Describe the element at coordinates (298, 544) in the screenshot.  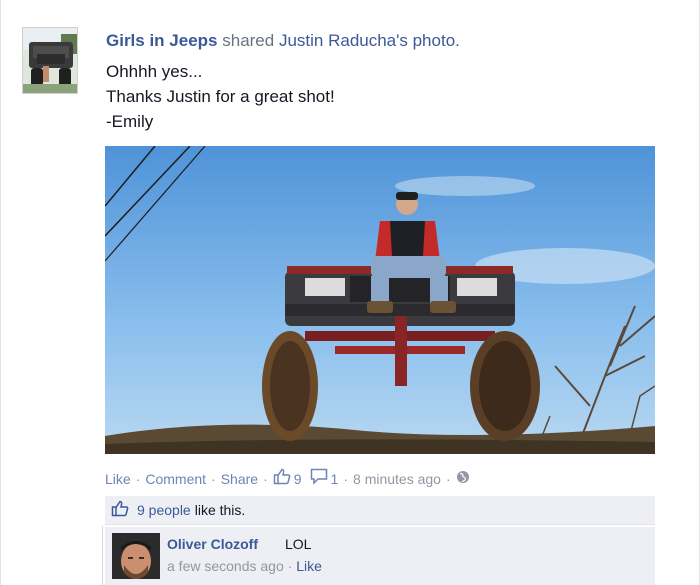
I see `comment-text: LOL` at that location.